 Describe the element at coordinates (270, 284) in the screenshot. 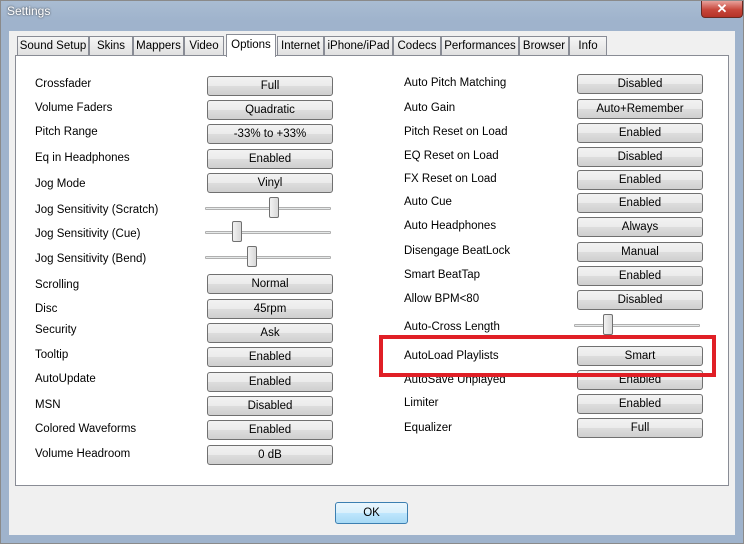

I see `scrolling-button: Normal` at that location.